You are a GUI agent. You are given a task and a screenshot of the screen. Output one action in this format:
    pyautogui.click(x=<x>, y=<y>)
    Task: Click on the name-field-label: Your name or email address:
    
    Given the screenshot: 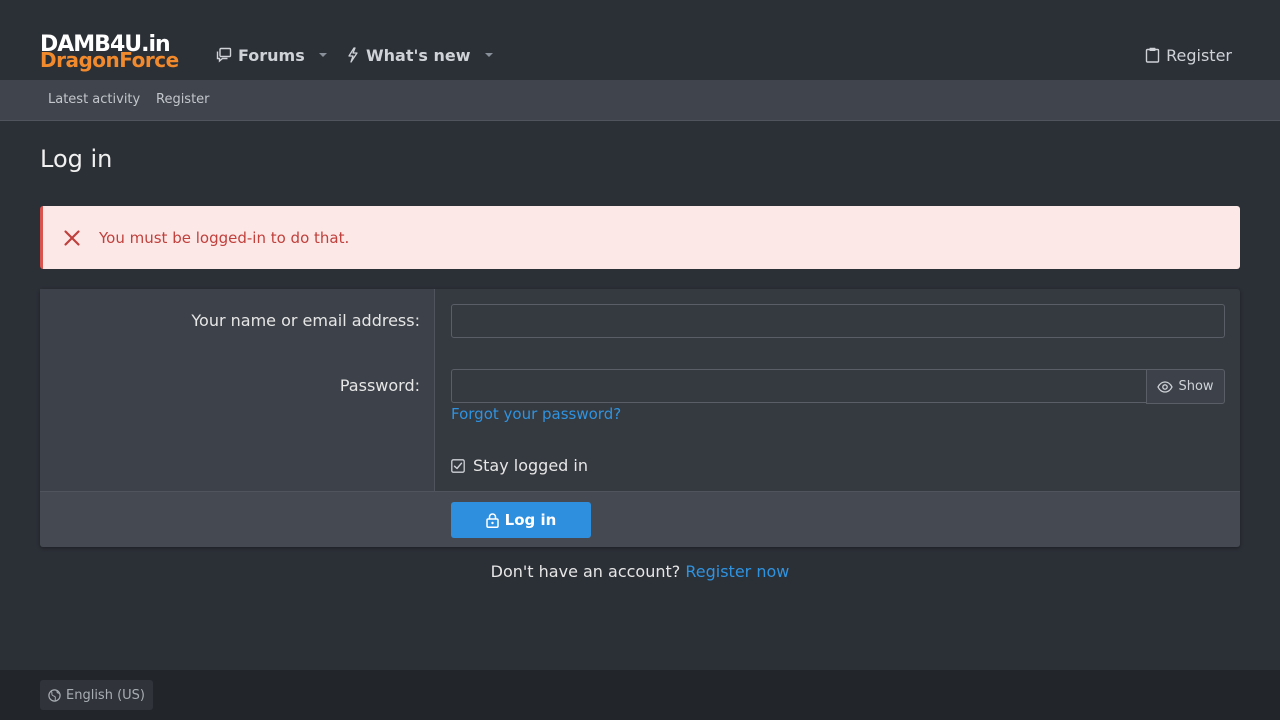 What is the action you would take?
    pyautogui.click(x=305, y=320)
    